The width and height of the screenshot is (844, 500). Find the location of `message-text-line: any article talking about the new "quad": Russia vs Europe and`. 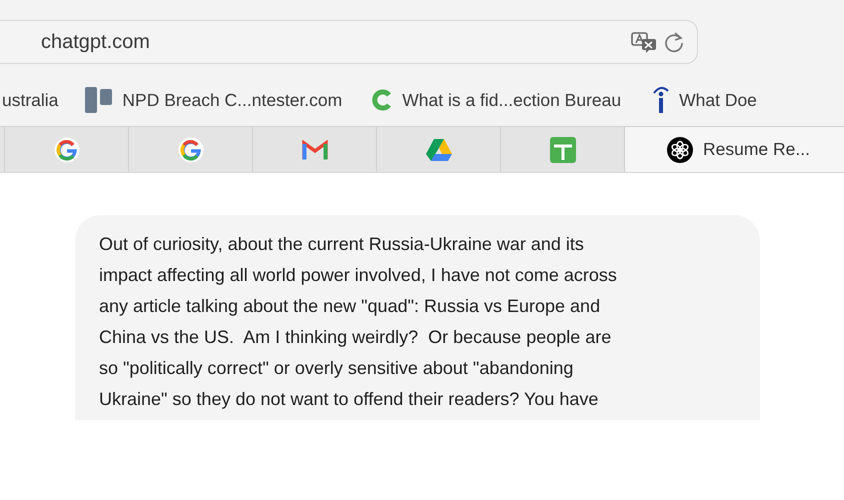

message-text-line: any article talking about the new "quad": Russia vs Europe and is located at coordinates (350, 306).